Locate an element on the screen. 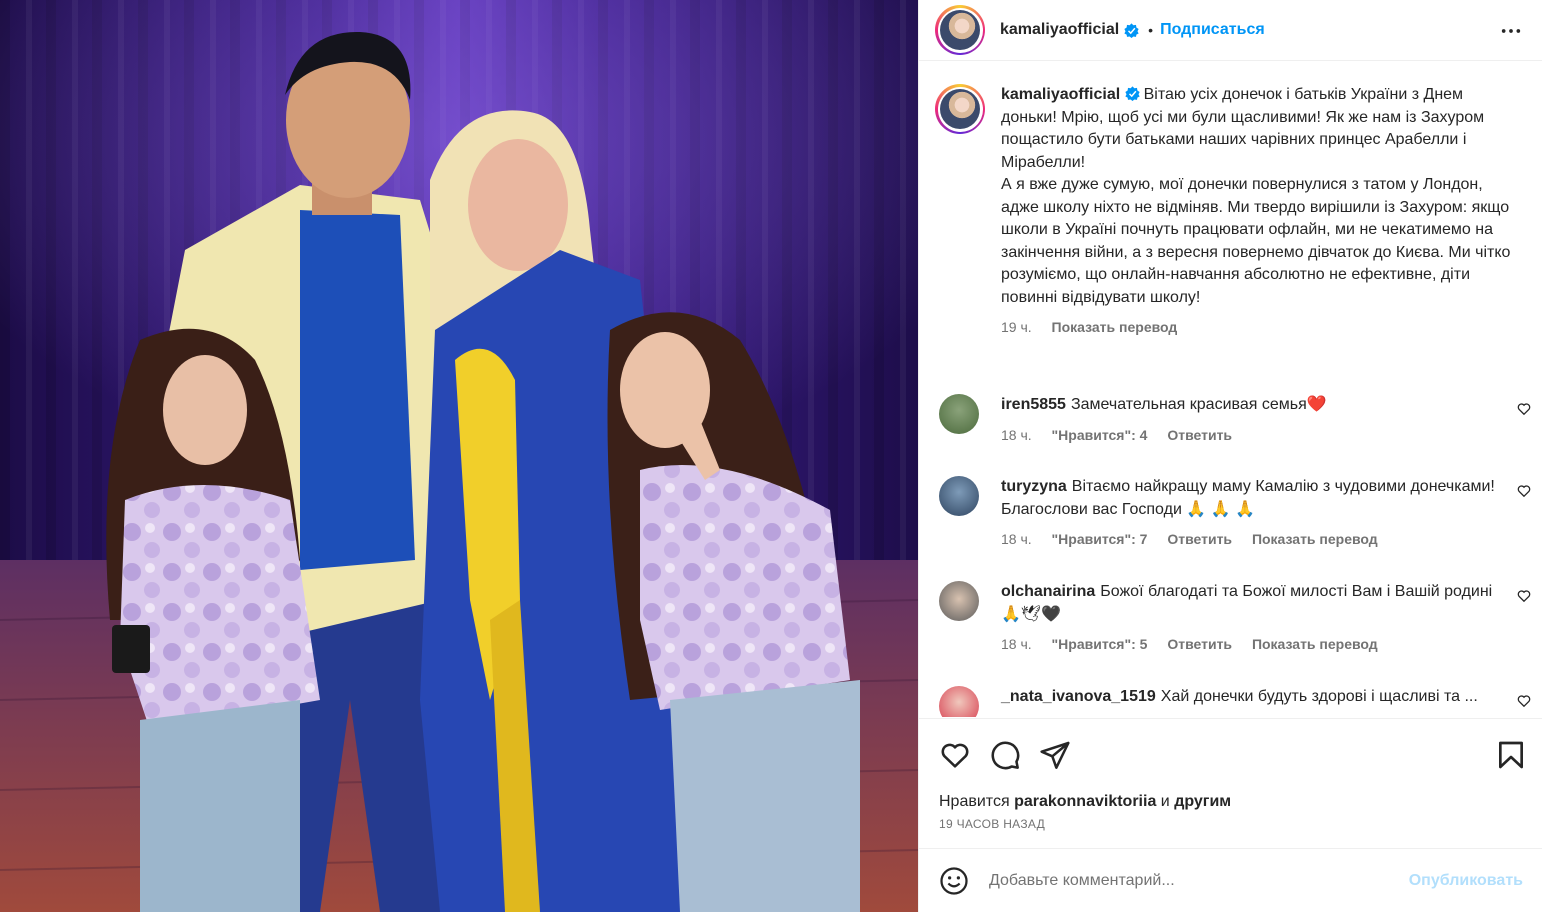  comment-text: Замечательная красивая семья❤️ is located at coordinates (1198, 404).